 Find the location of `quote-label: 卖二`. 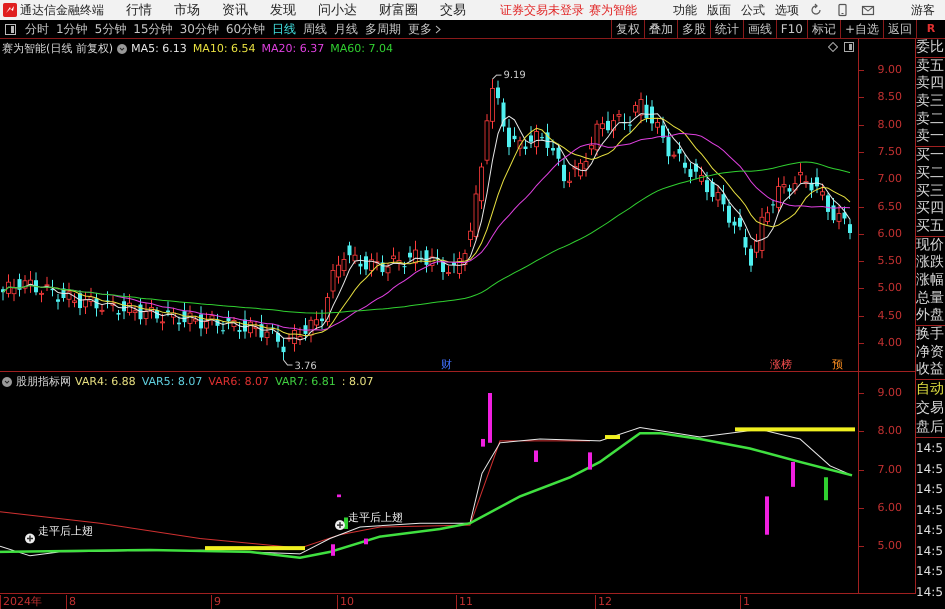

quote-label: 卖二 is located at coordinates (930, 119).